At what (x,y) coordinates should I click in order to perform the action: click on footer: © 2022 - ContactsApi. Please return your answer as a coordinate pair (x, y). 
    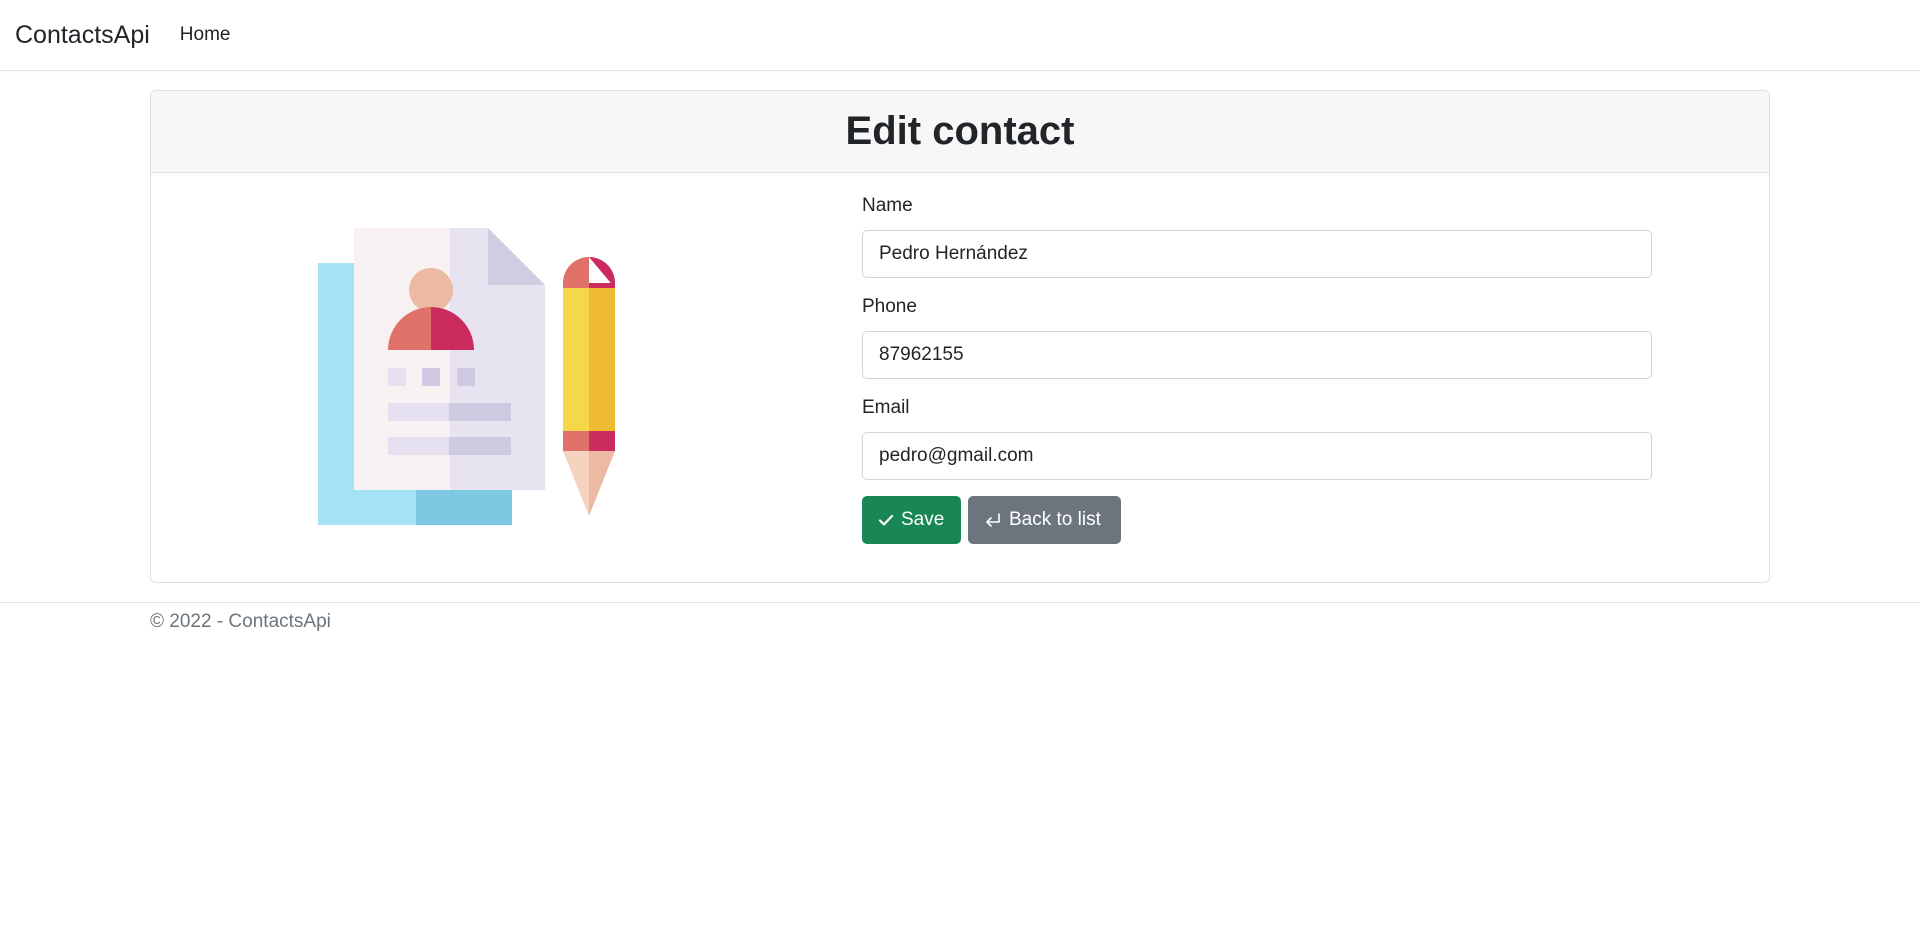
    Looking at the image, I should click on (960, 617).